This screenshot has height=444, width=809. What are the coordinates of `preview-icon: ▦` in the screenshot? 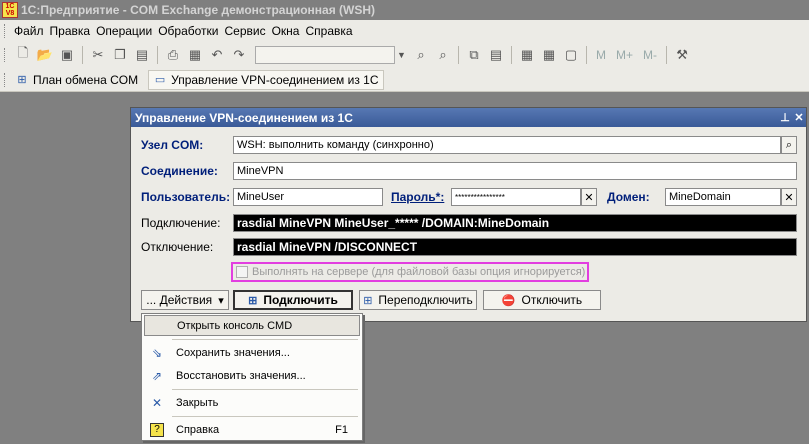 It's located at (195, 55).